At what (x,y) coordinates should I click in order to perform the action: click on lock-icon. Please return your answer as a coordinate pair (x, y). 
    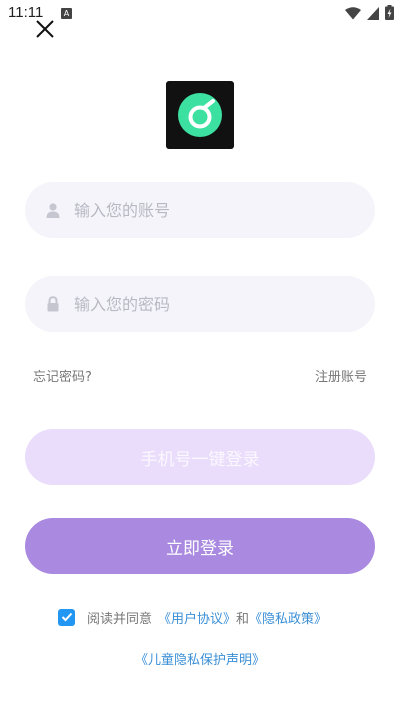
    Looking at the image, I should click on (53, 304).